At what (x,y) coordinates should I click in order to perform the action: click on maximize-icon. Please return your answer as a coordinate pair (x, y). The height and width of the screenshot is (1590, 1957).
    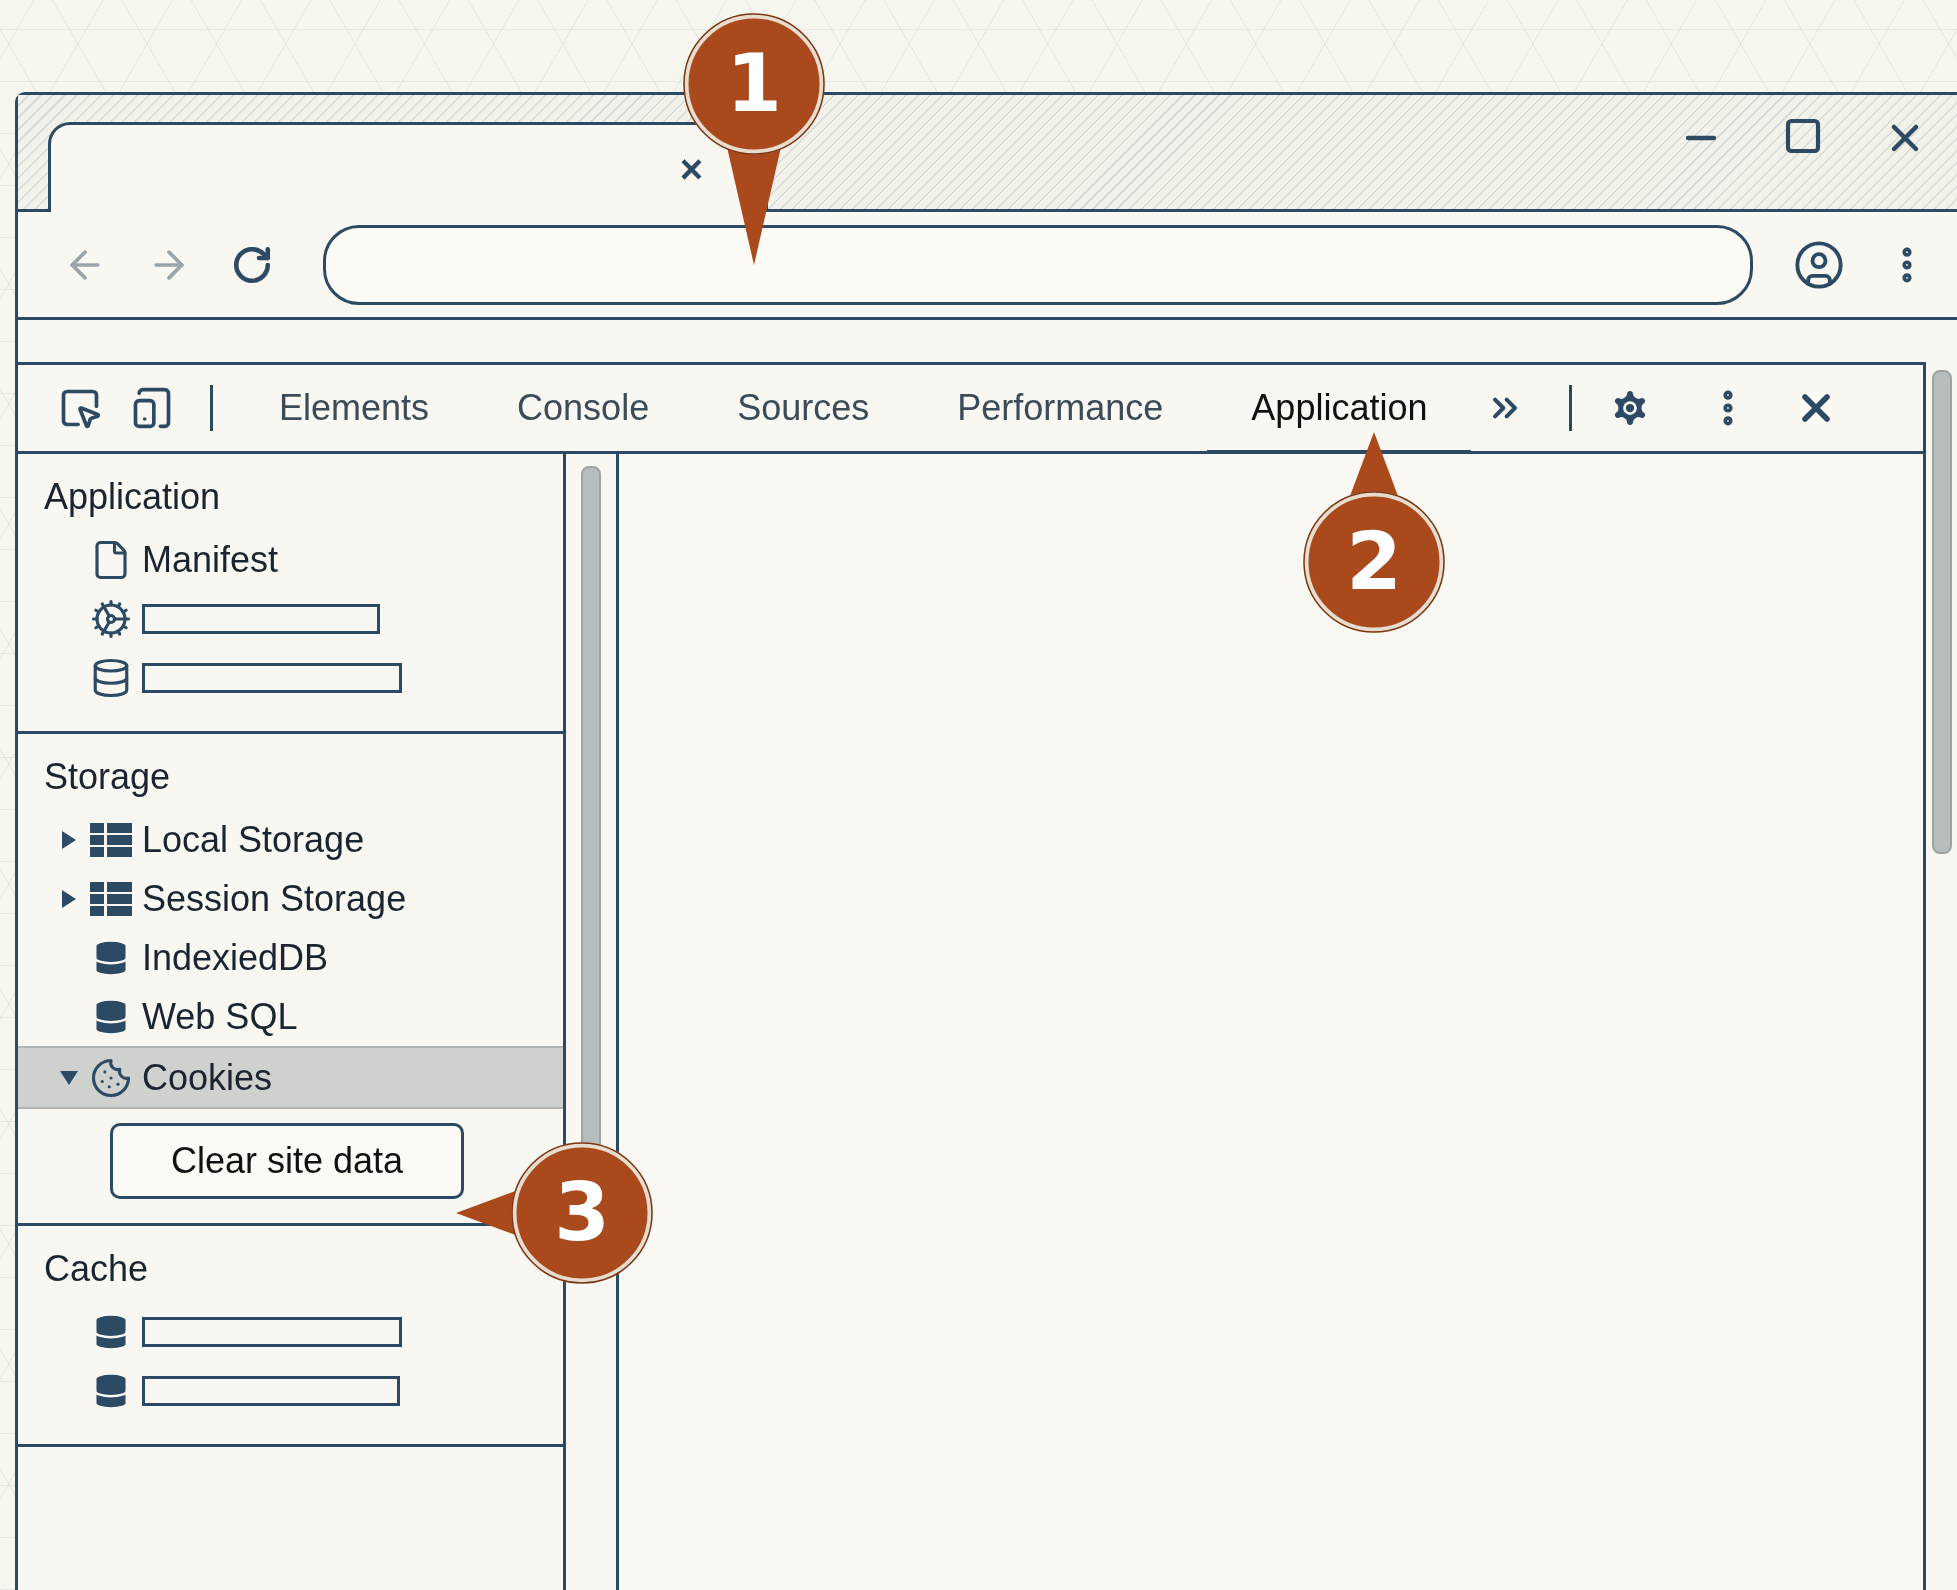
    Looking at the image, I should click on (1803, 136).